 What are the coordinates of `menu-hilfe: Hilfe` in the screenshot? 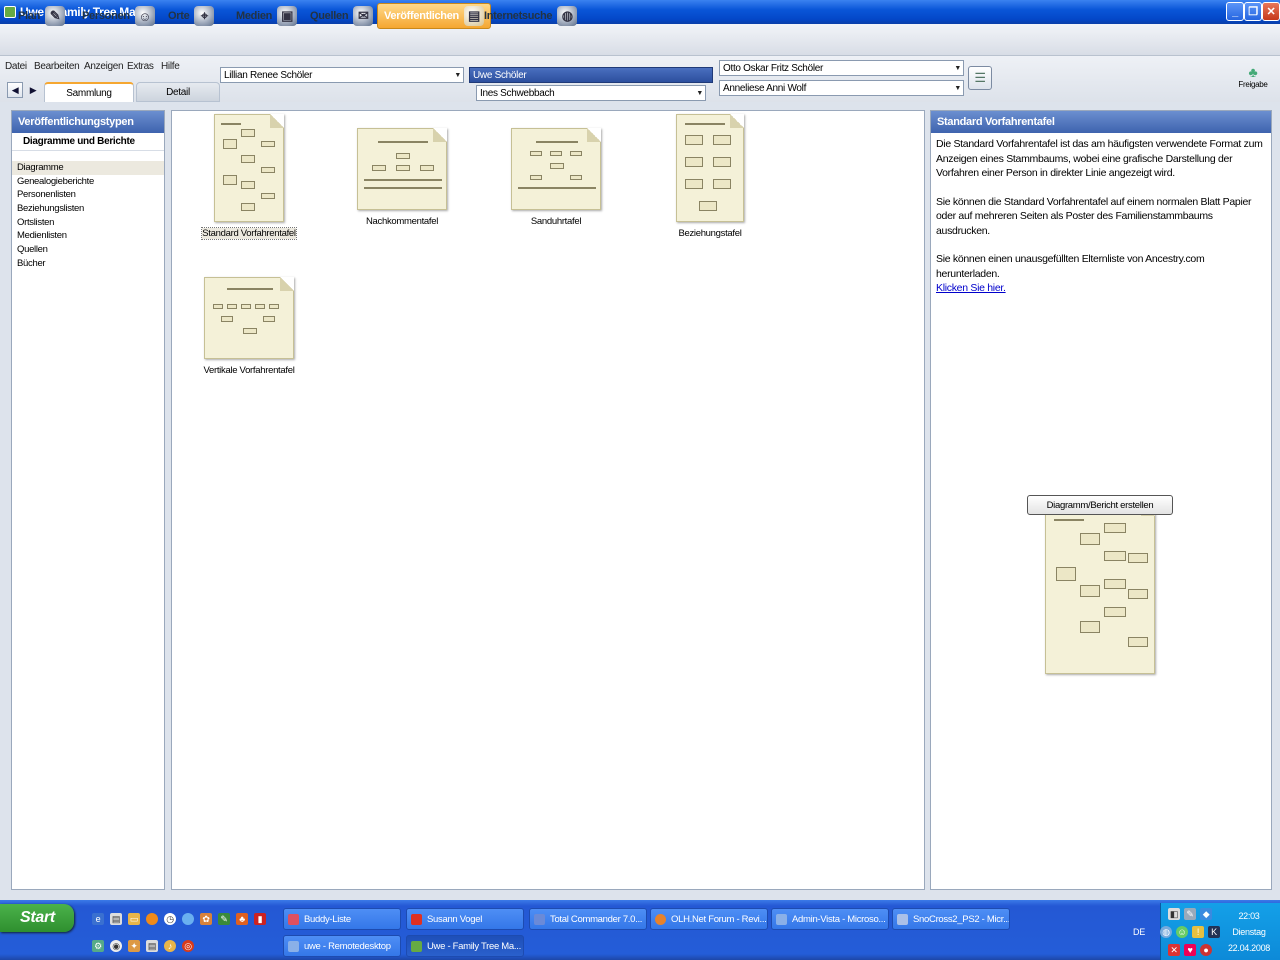 It's located at (170, 66).